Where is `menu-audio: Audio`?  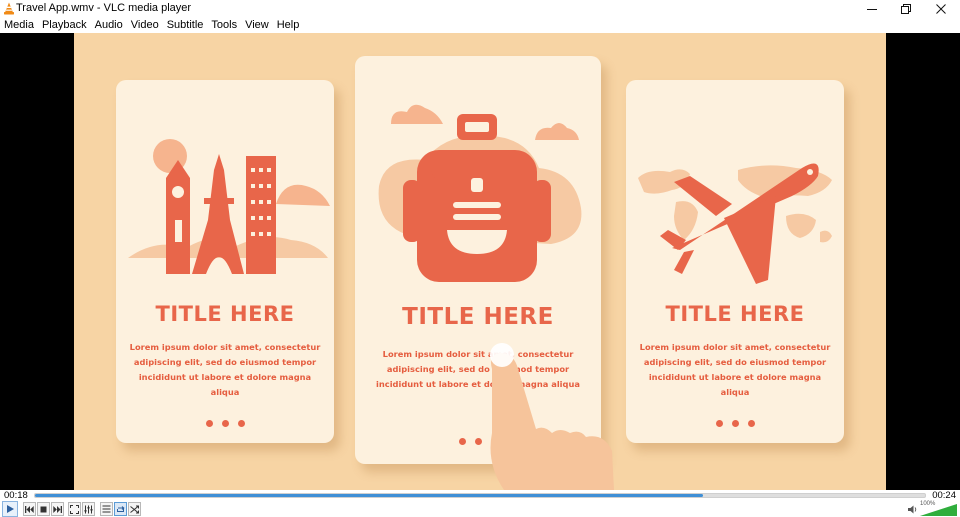
menu-audio: Audio is located at coordinates (109, 25).